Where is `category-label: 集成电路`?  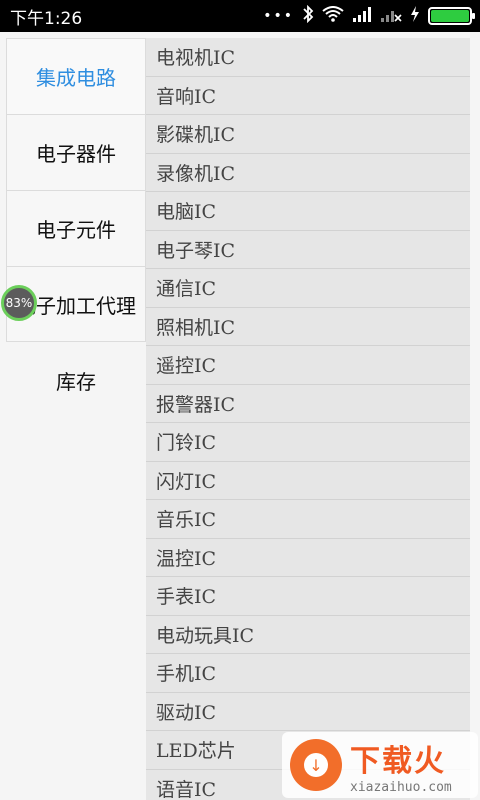
category-label: 集成电路 is located at coordinates (76, 78).